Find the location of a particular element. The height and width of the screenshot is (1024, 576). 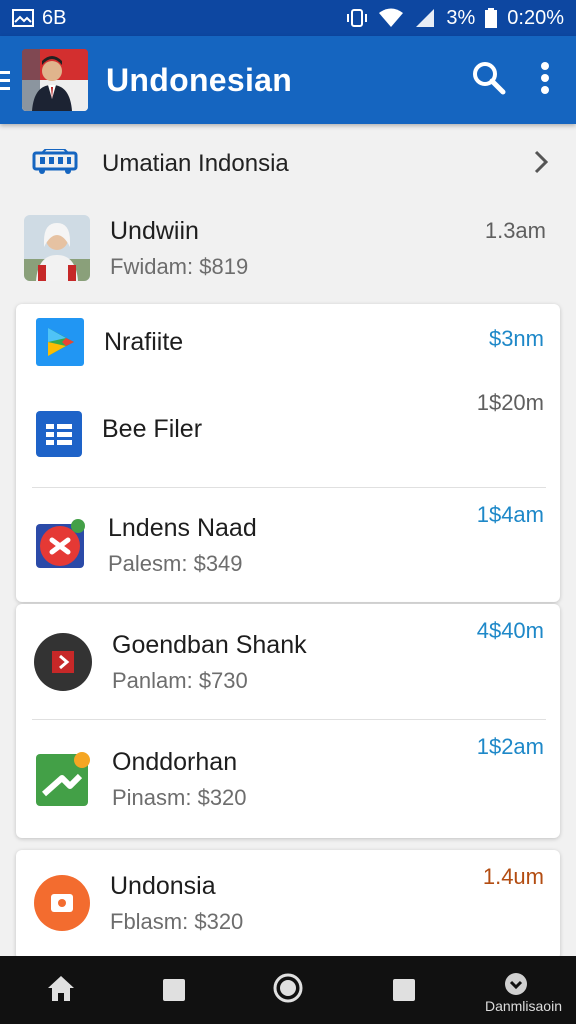

item-title: Undwiin is located at coordinates (154, 230).